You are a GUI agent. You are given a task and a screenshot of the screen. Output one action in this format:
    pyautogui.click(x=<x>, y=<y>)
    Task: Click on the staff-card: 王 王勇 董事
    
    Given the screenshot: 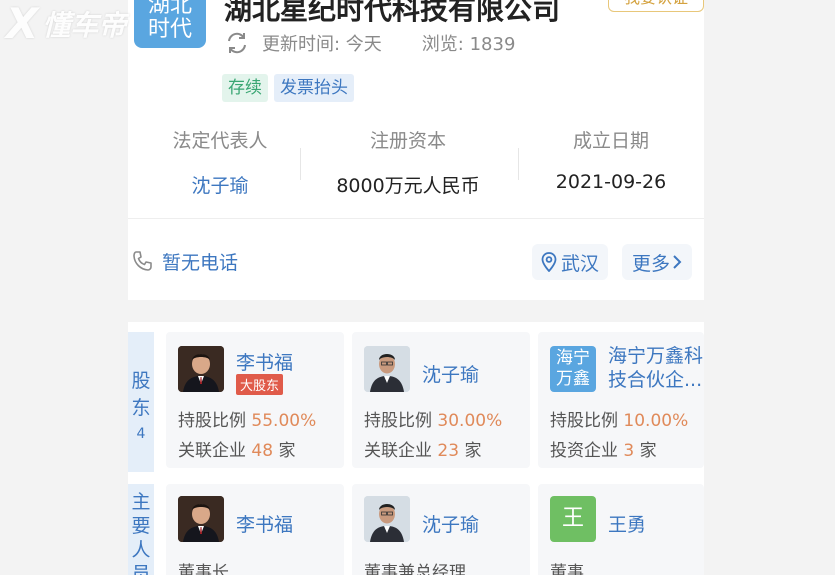 What is the action you would take?
    pyautogui.click(x=621, y=529)
    